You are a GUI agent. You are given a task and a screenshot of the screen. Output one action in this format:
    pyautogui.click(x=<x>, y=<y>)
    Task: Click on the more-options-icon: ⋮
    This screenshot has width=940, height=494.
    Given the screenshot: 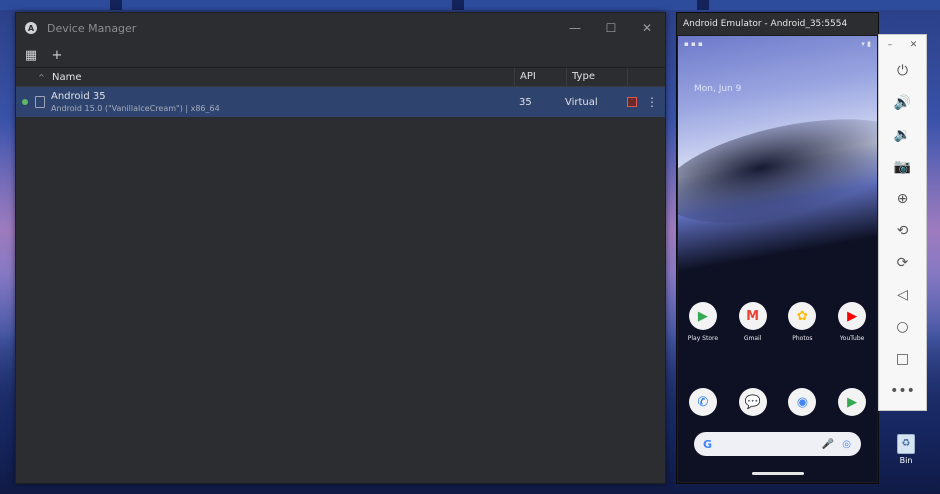 What is the action you would take?
    pyautogui.click(x=652, y=102)
    